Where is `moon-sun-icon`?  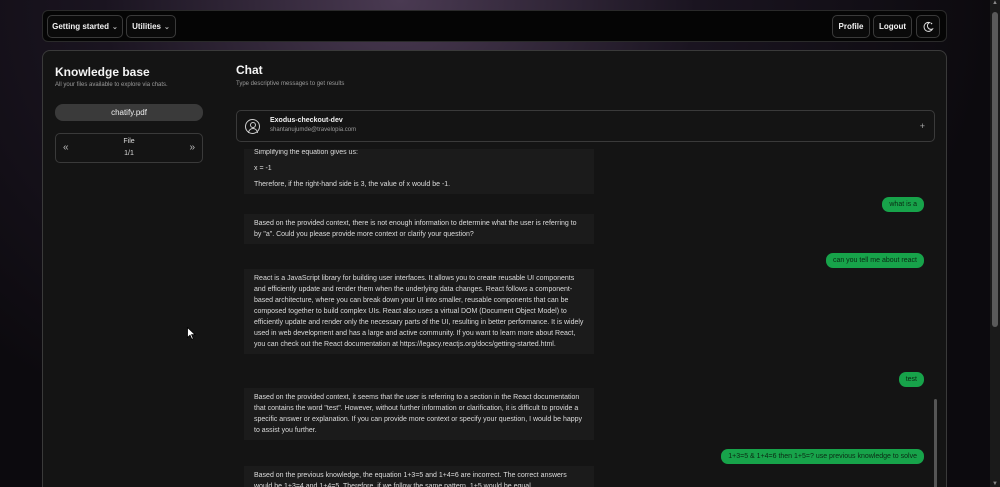
moon-sun-icon is located at coordinates (928, 26).